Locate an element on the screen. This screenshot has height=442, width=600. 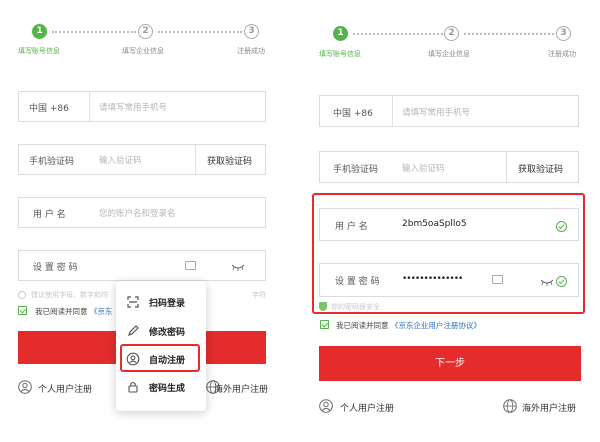
agreement-link: 《京东 is located at coordinates (101, 311).